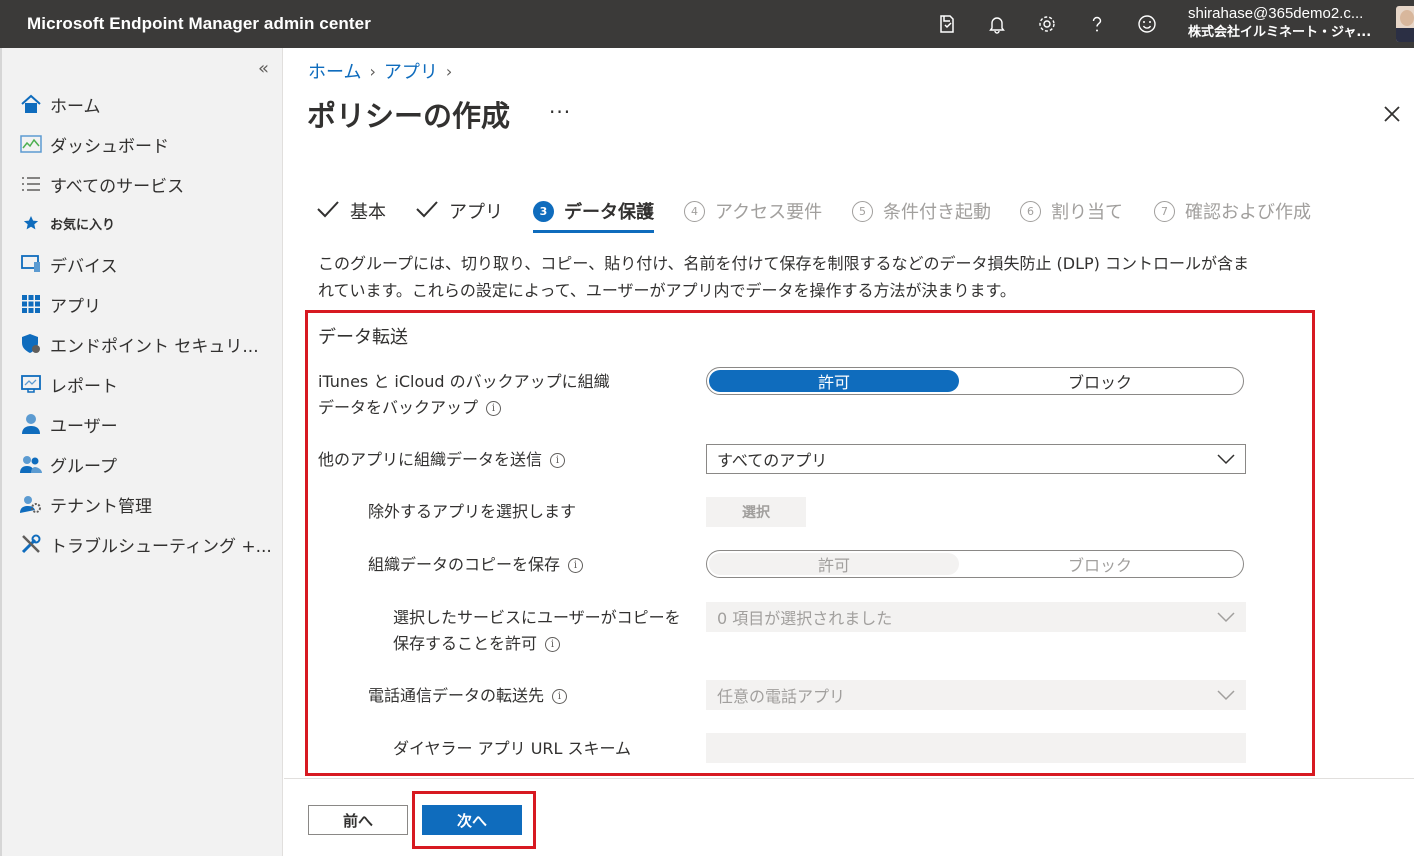  What do you see at coordinates (84, 266) in the screenshot?
I see `sidebar-item-label: デバイス` at bounding box center [84, 266].